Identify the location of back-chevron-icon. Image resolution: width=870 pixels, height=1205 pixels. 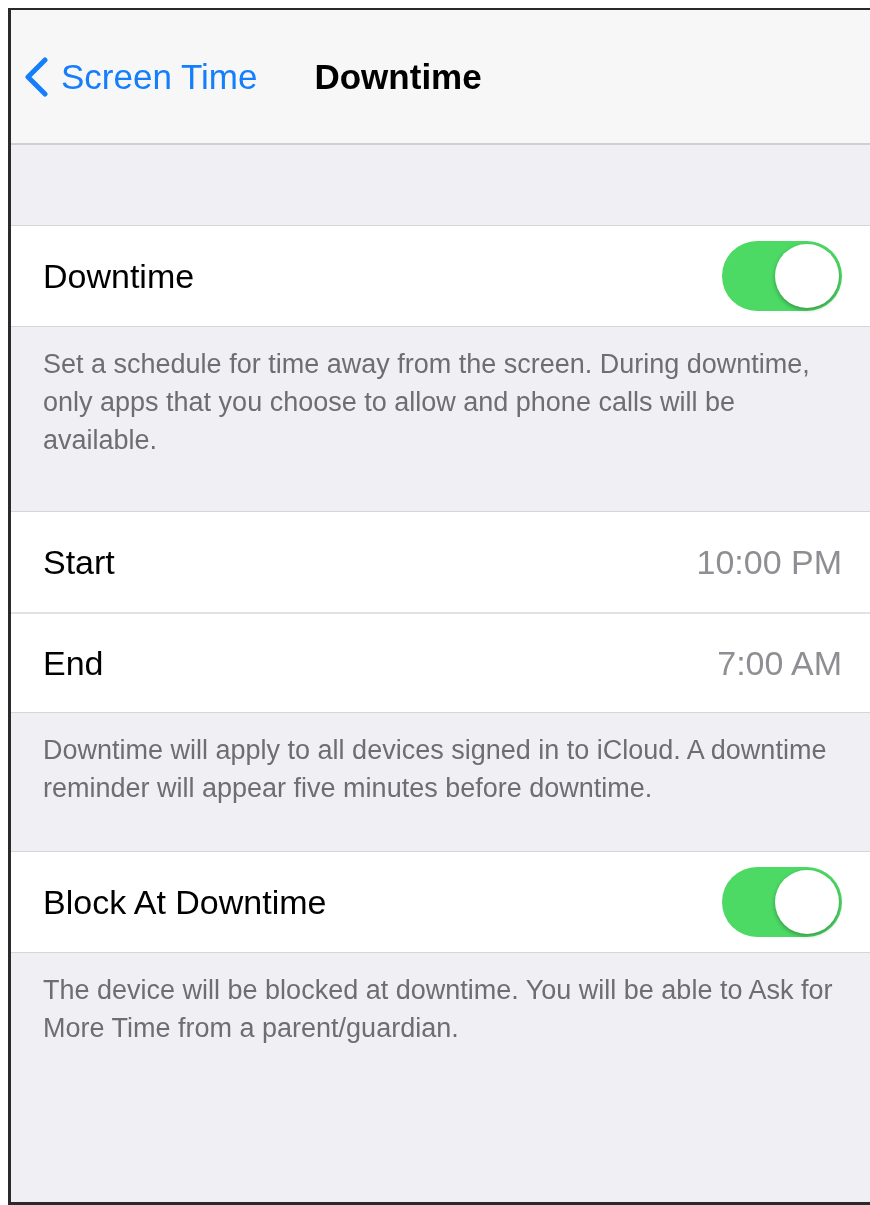
(36, 76).